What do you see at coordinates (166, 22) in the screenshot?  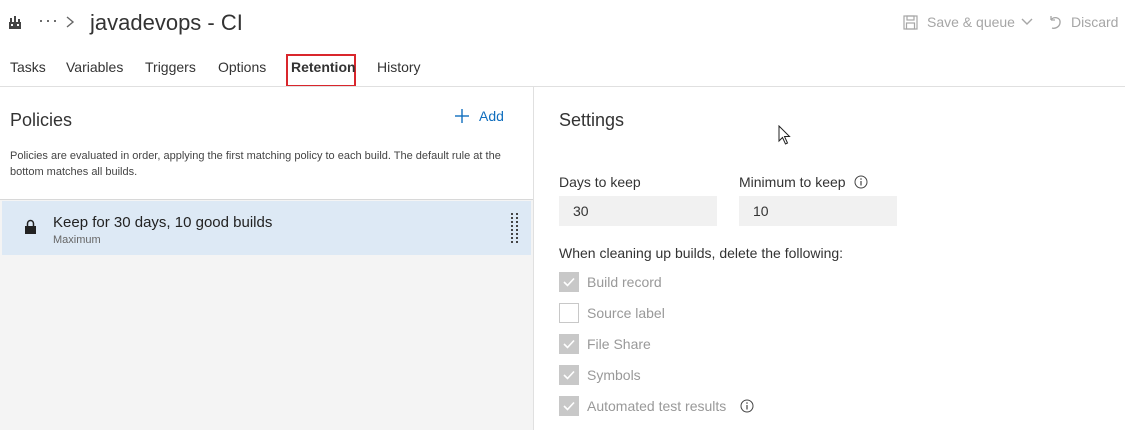 I see `page-title: javadevops - CI` at bounding box center [166, 22].